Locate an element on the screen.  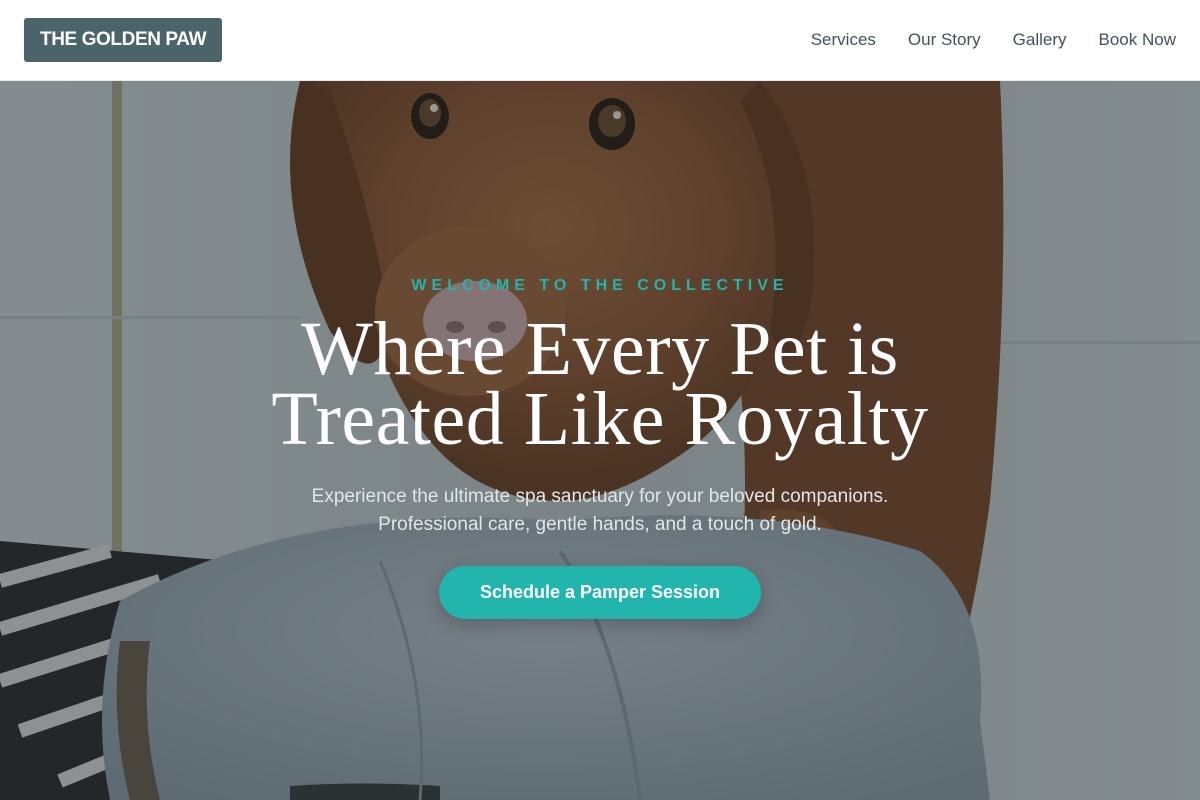
hero-headline-line-2: Treated Like Royalty is located at coordinates (600, 419).